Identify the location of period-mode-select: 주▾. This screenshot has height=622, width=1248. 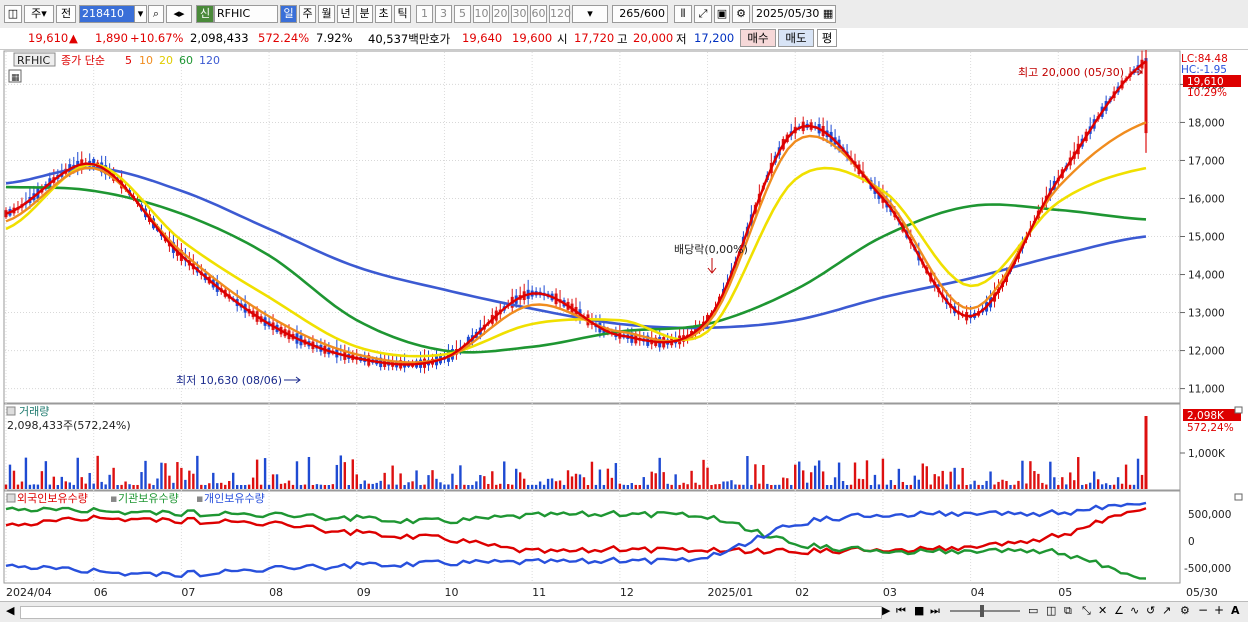
(39, 14).